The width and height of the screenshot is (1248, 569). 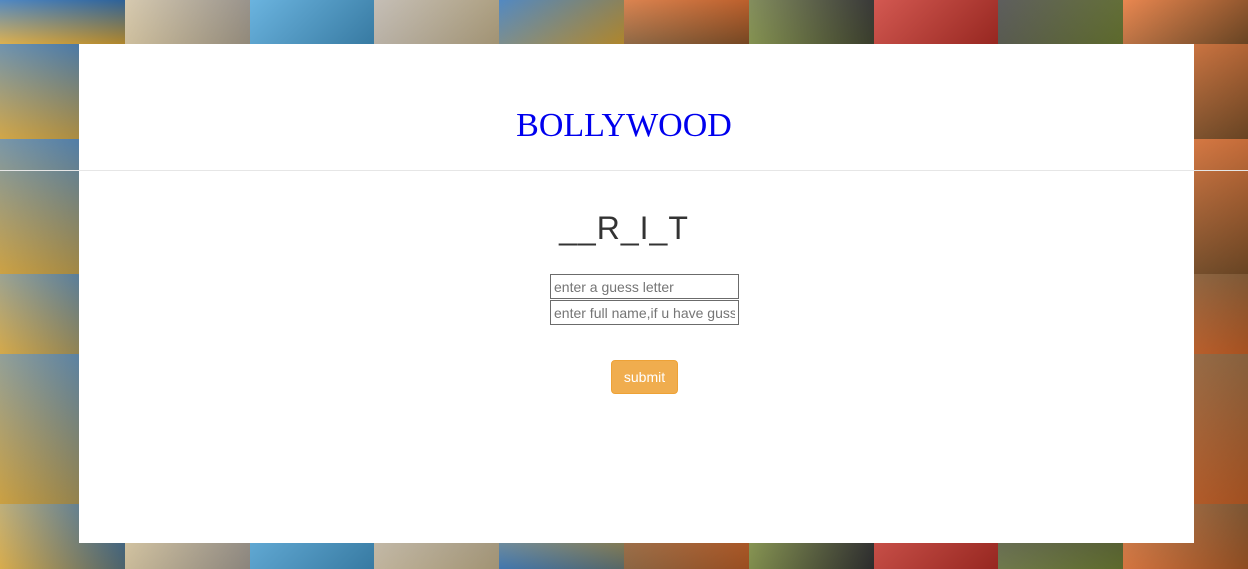 What do you see at coordinates (624, 170) in the screenshot?
I see `header-divider` at bounding box center [624, 170].